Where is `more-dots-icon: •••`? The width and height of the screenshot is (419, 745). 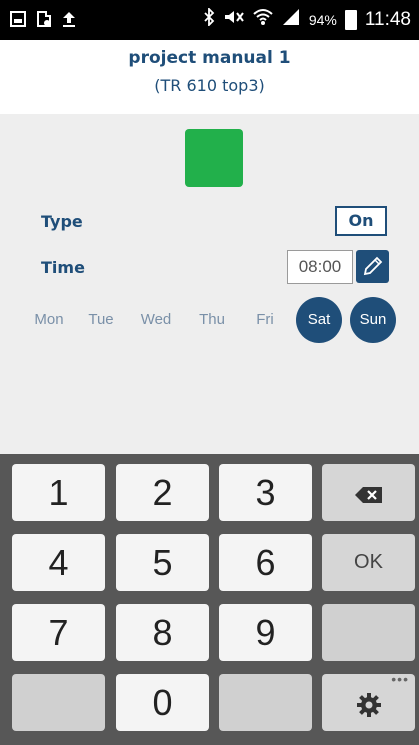
more-dots-icon: ••• is located at coordinates (400, 679).